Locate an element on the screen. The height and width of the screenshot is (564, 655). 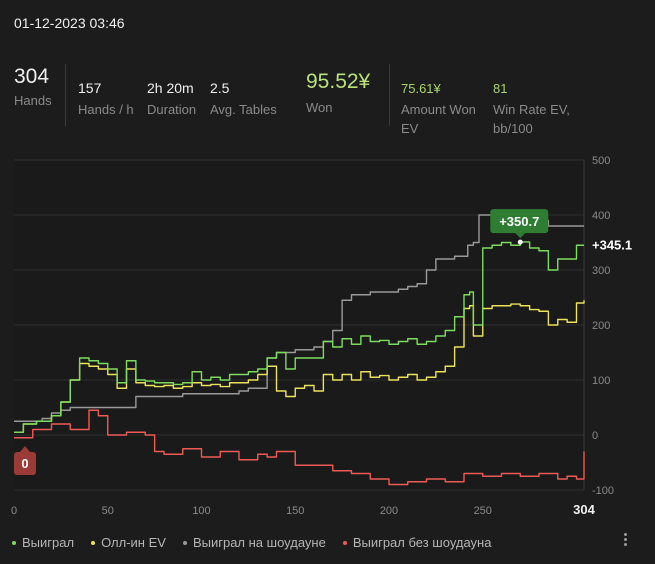
stat-hands-label: Hands is located at coordinates (33, 100).